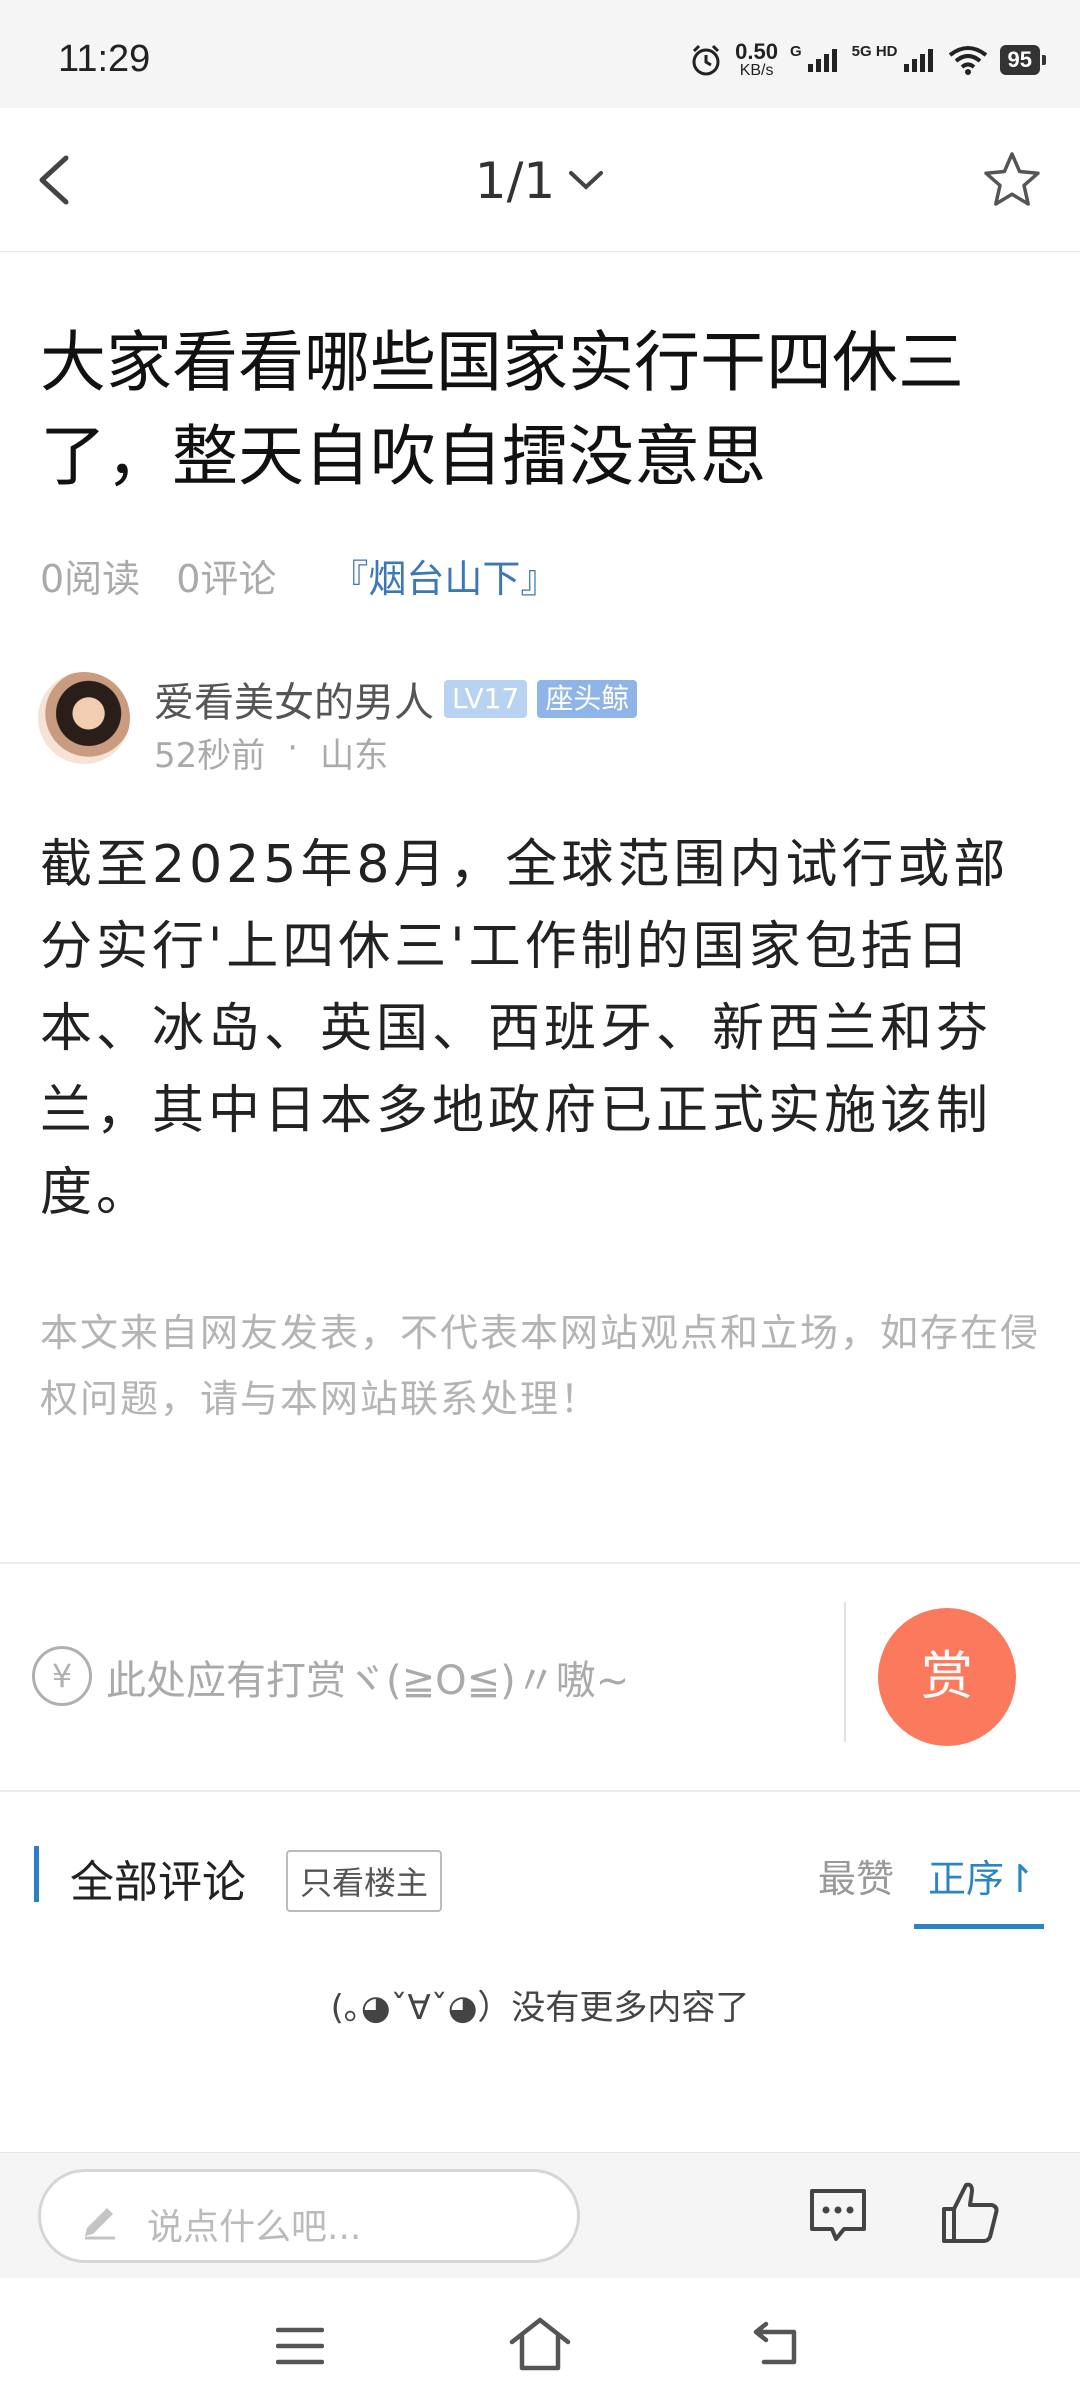 This screenshot has height=2408, width=1080. I want to click on menu-icon, so click(300, 2346).